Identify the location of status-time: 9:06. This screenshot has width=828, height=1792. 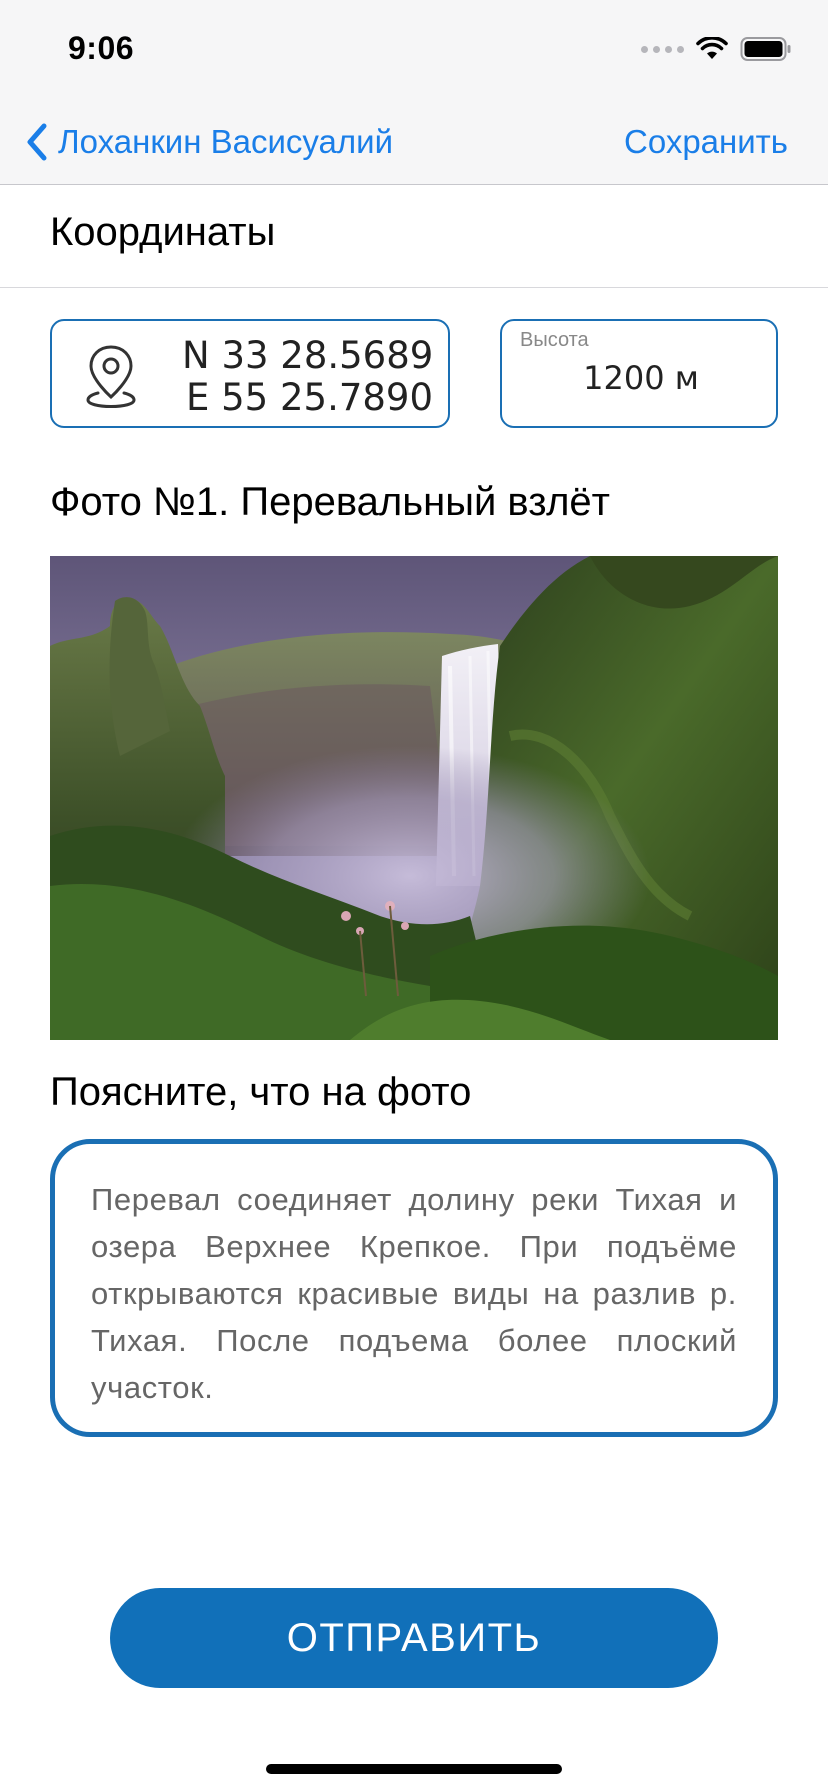
(101, 48).